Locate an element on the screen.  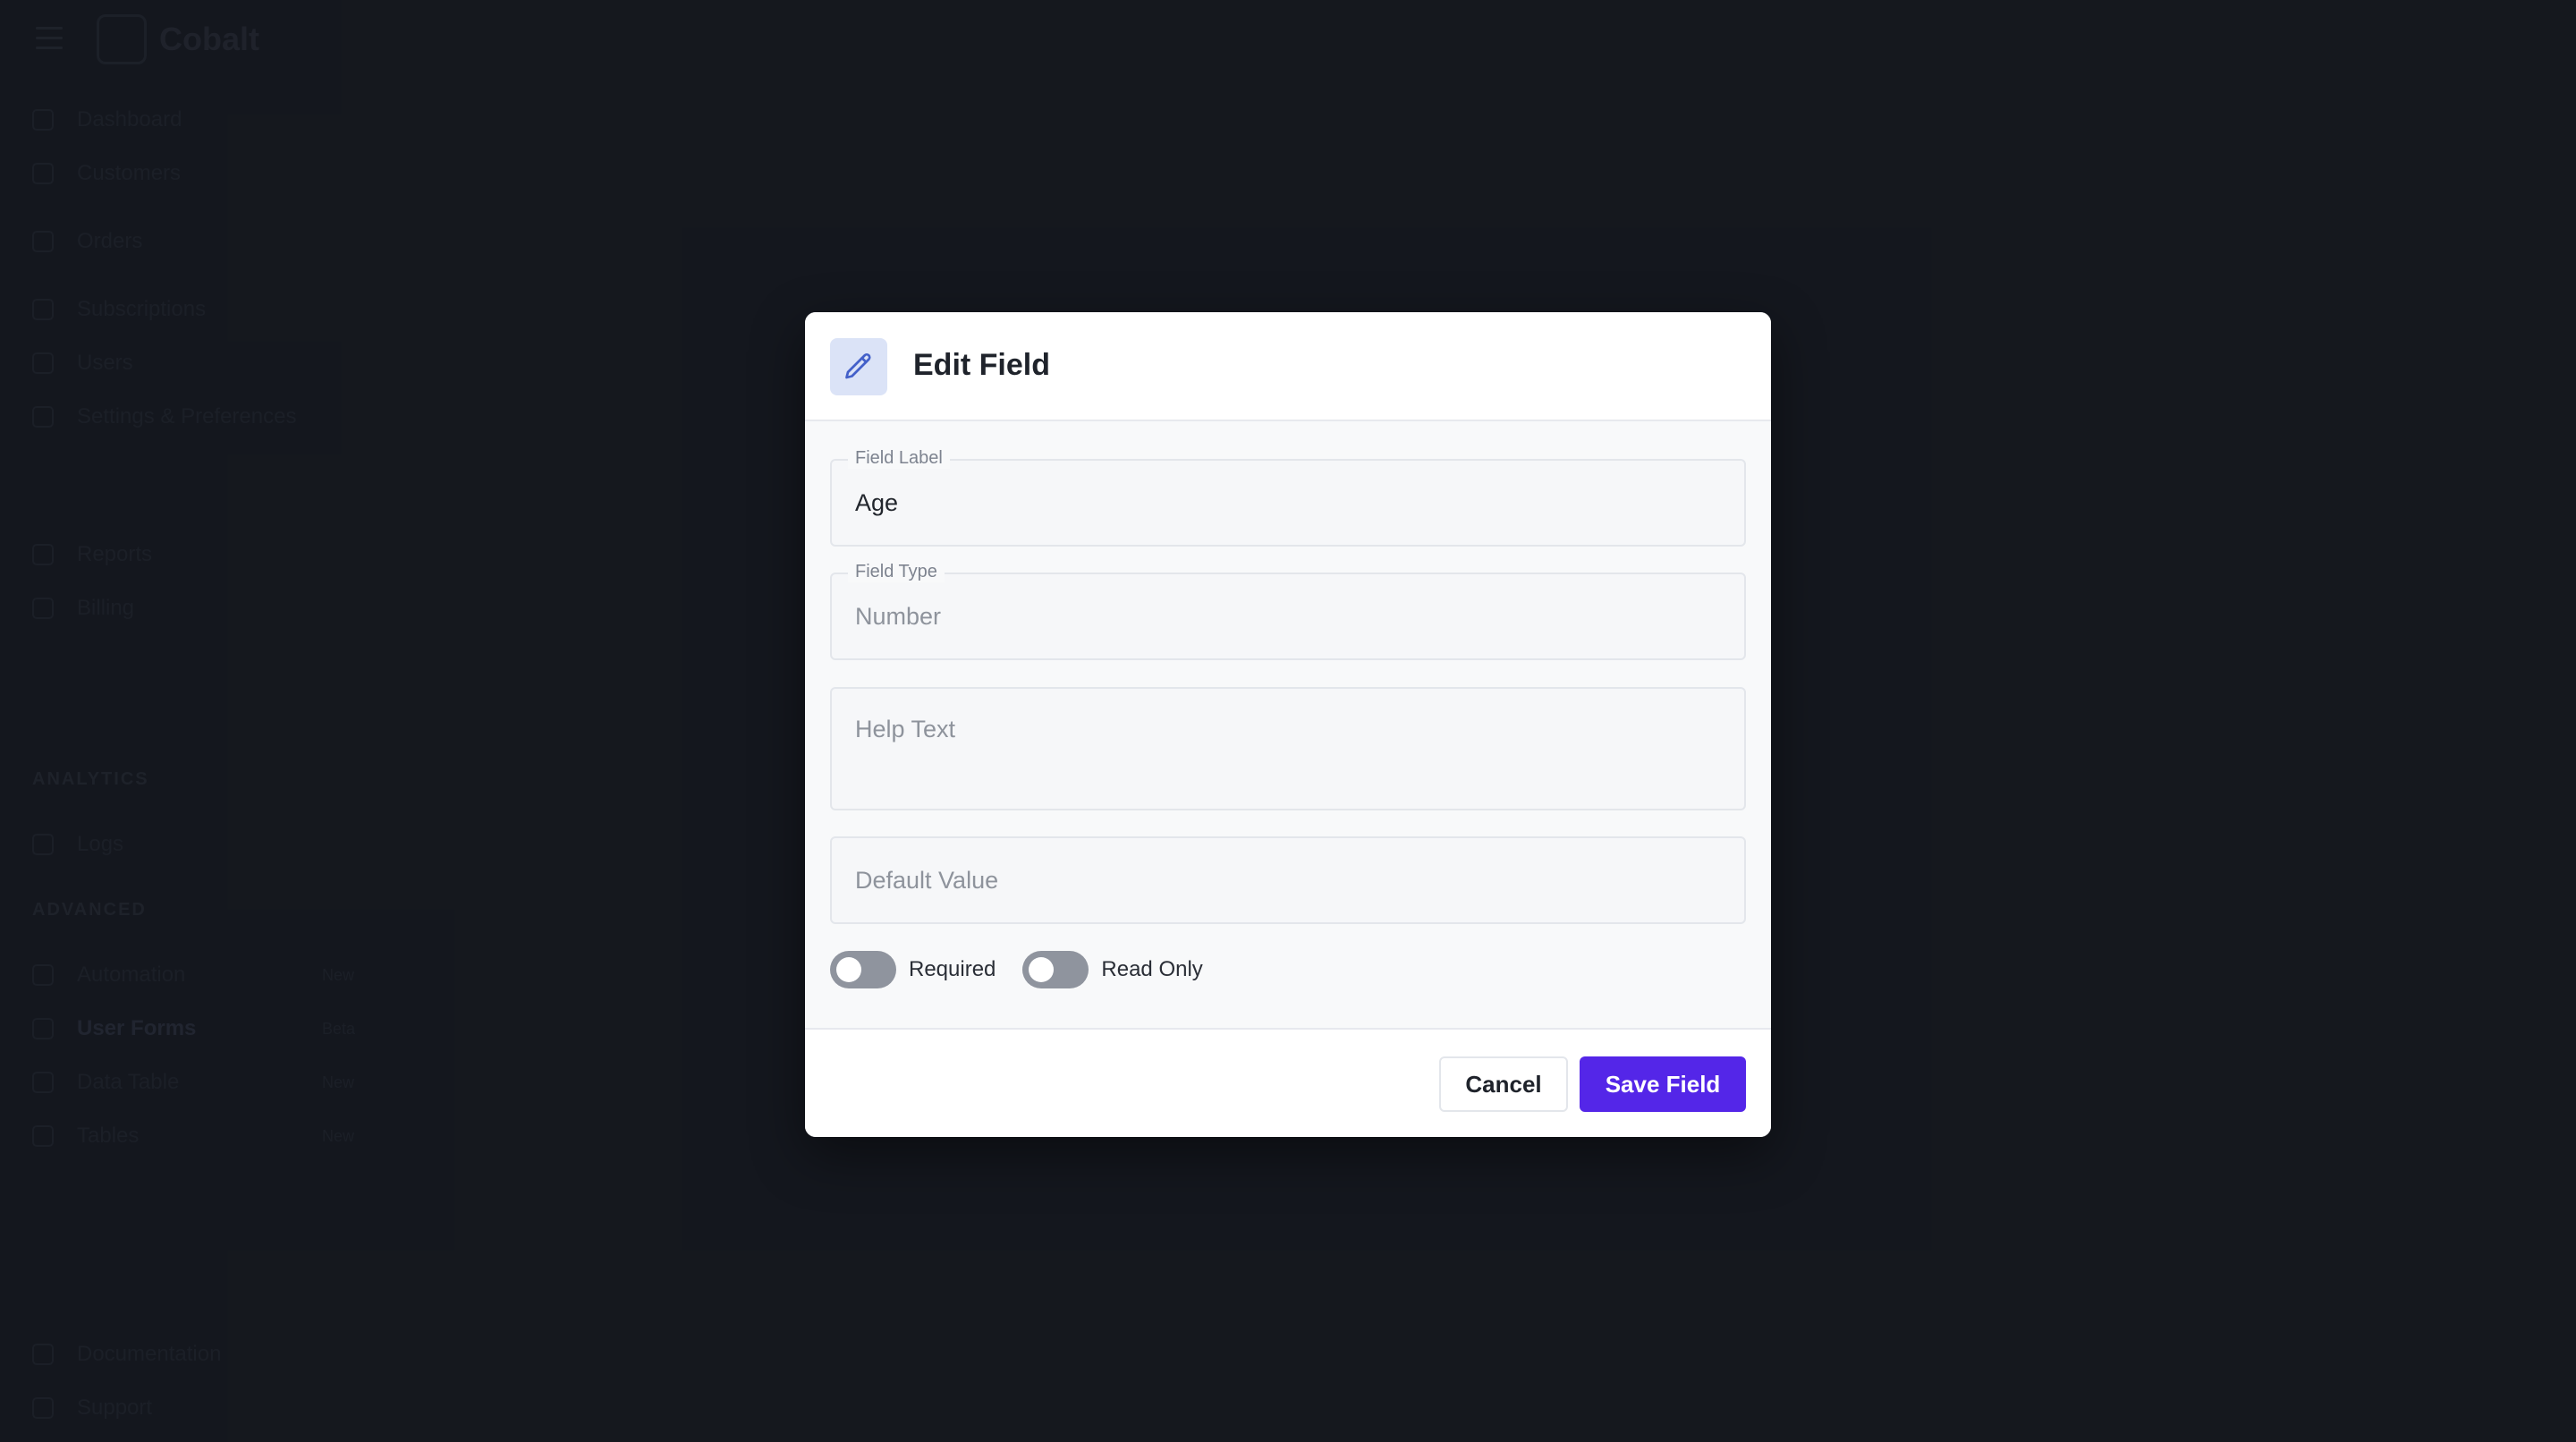
required-toggle is located at coordinates (863, 969).